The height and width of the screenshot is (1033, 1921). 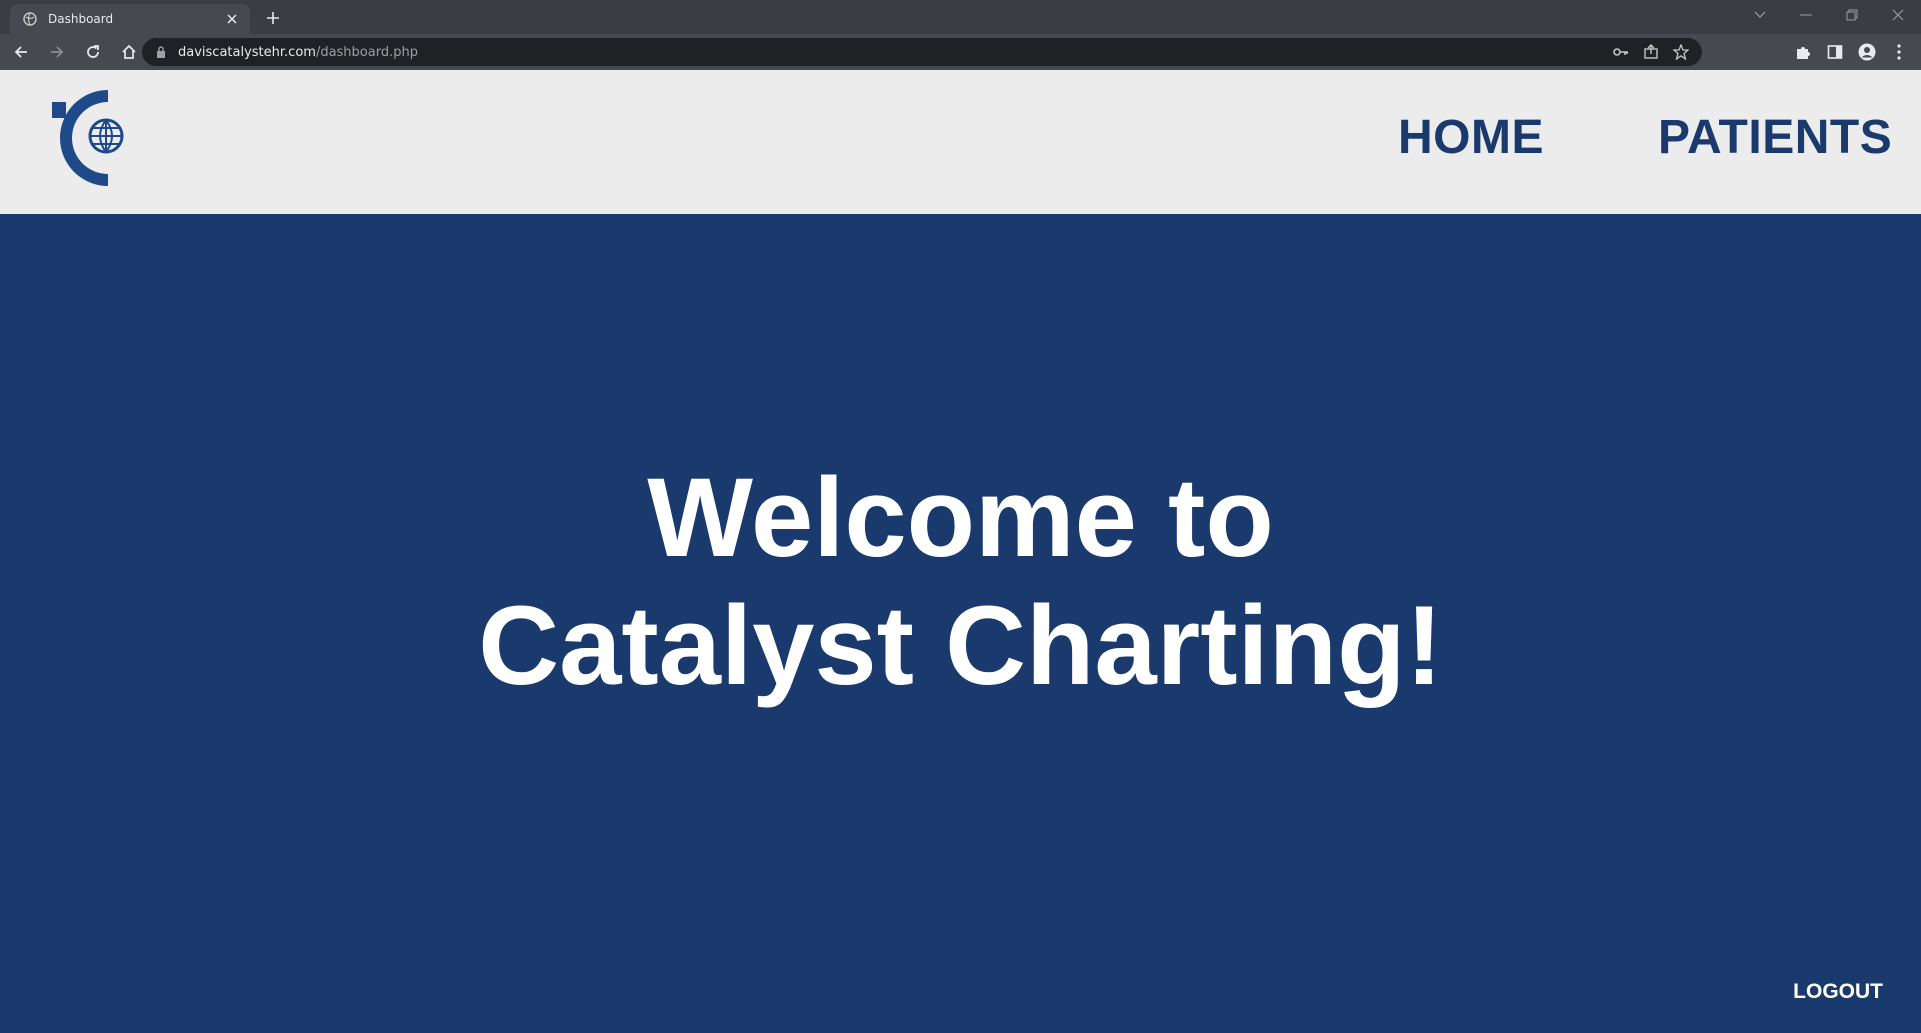 What do you see at coordinates (922, 52) in the screenshot?
I see `address-bar: daviscatalystehr.com/dashboard.php` at bounding box center [922, 52].